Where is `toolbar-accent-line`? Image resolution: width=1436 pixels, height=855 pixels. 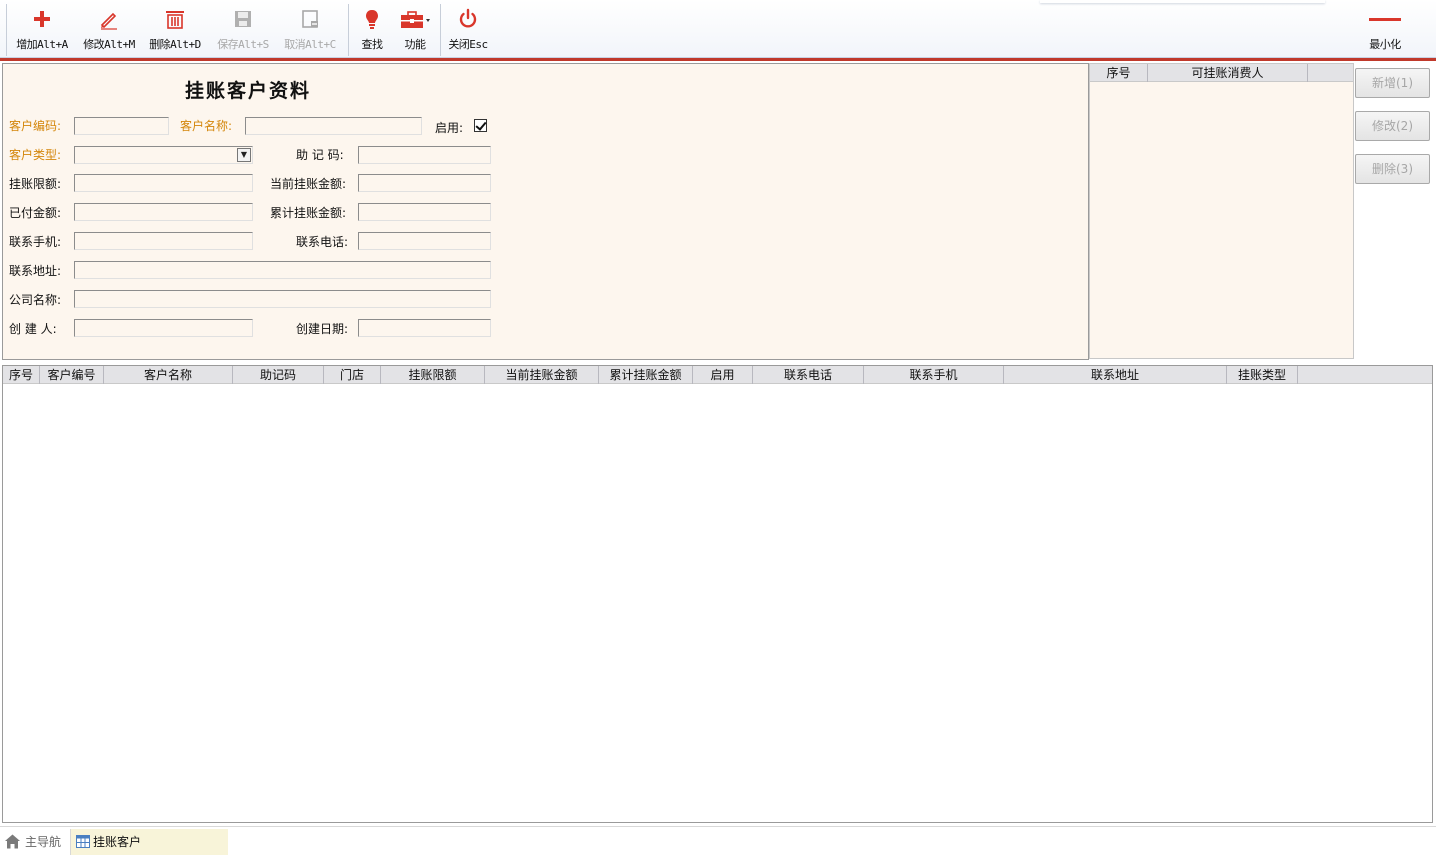 toolbar-accent-line is located at coordinates (718, 59).